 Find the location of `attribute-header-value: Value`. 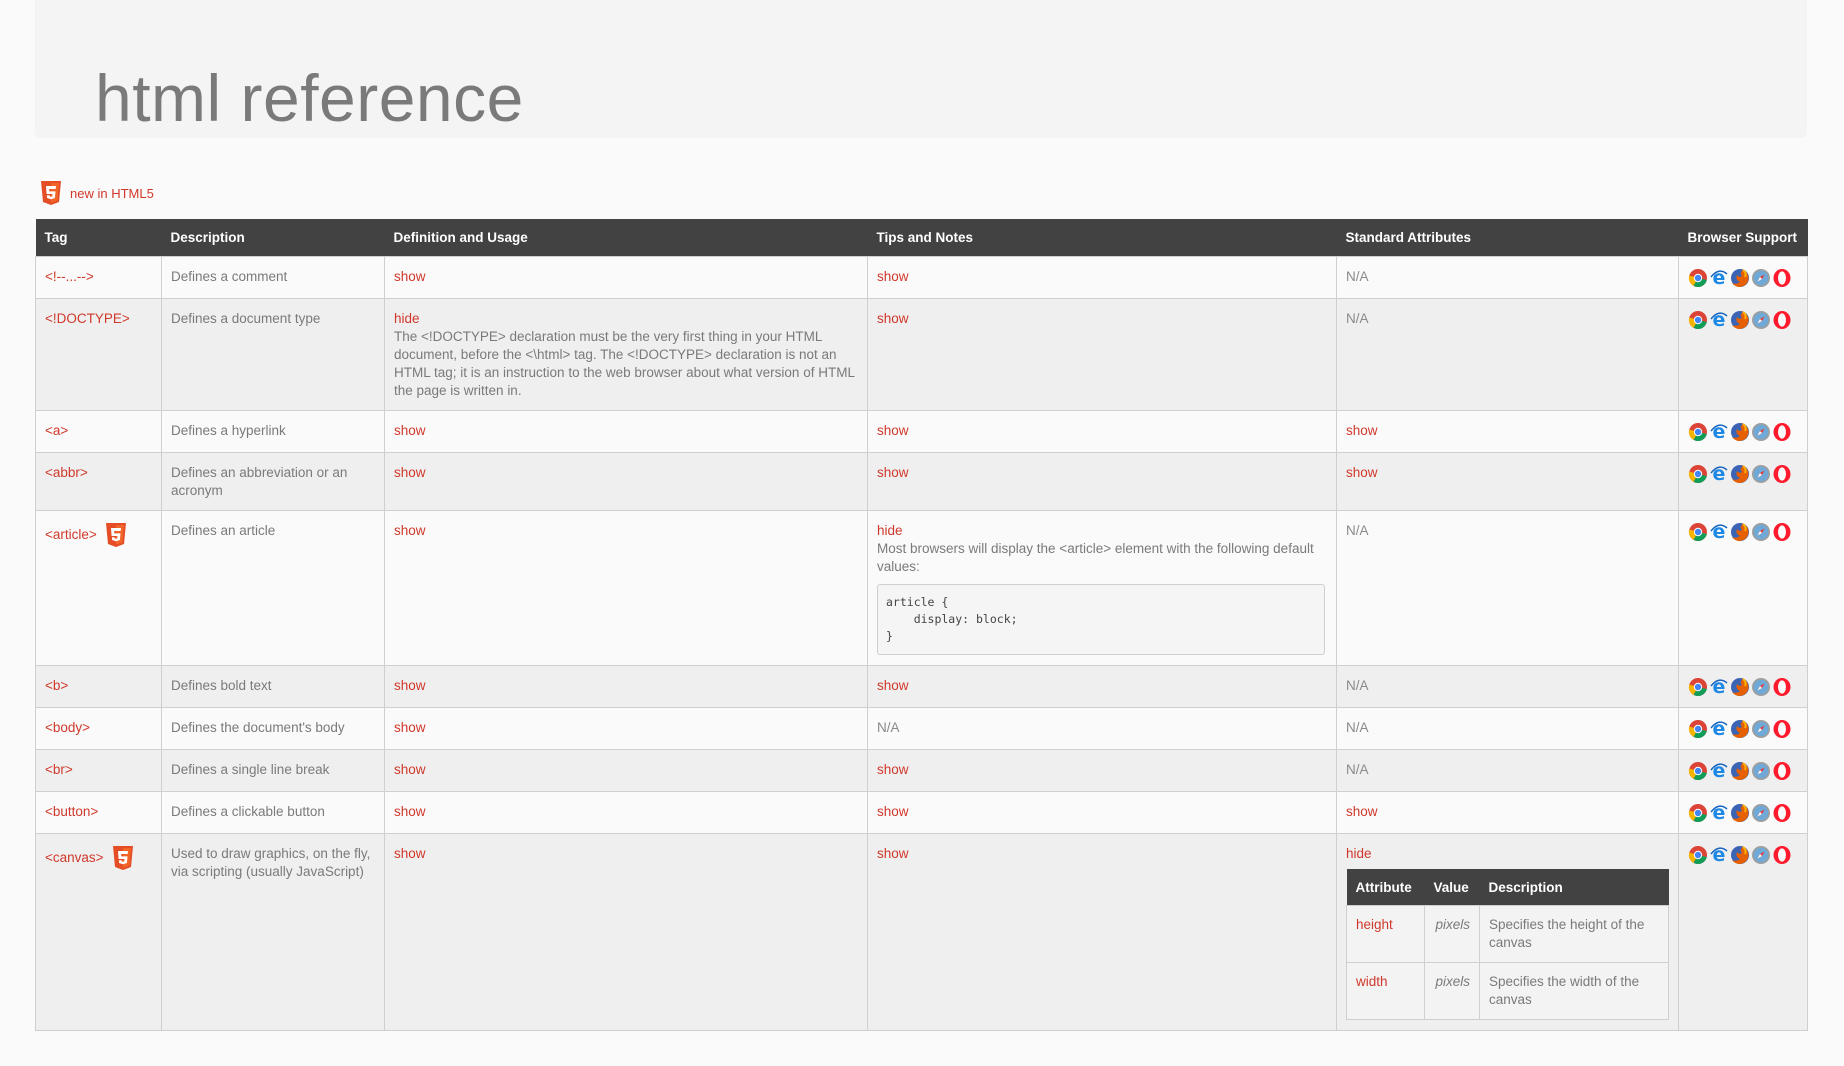

attribute-header-value: Value is located at coordinates (1452, 887).